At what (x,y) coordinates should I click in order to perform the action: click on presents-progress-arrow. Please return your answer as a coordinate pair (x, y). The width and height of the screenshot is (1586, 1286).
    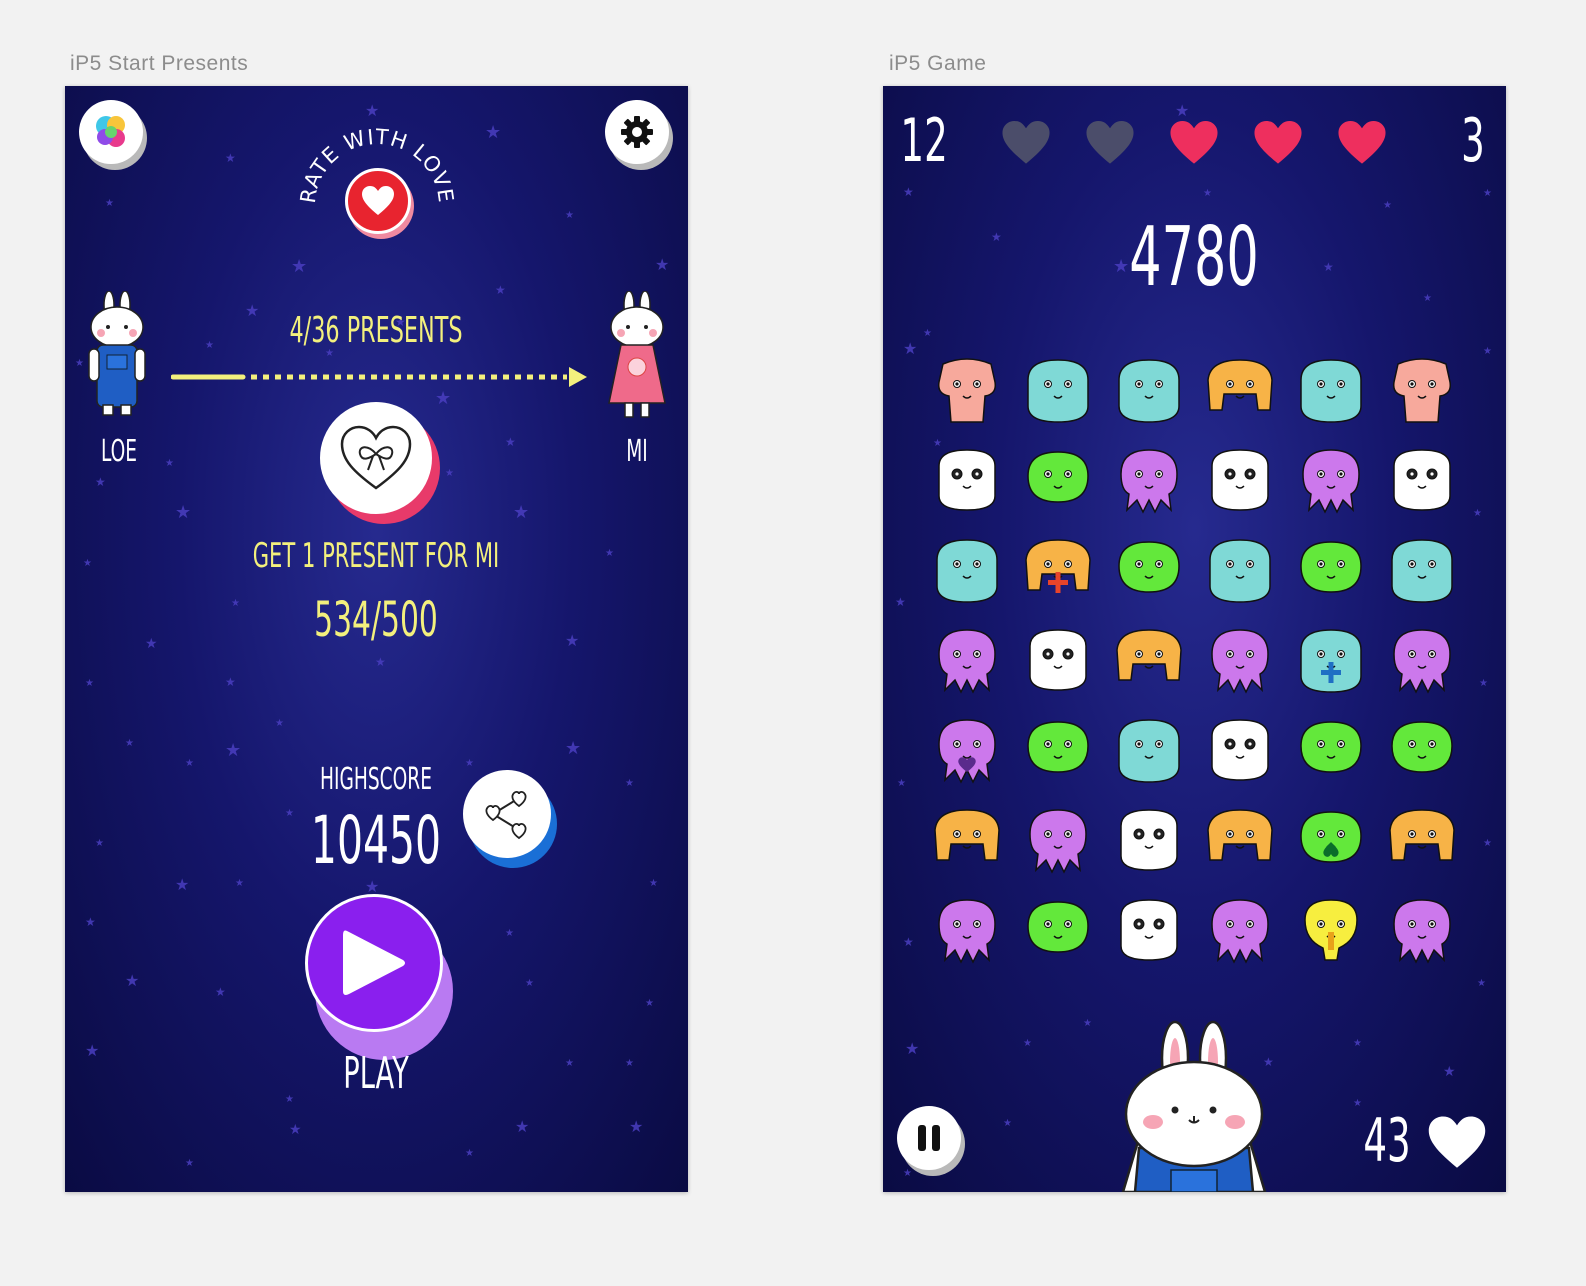
    Looking at the image, I should click on (379, 377).